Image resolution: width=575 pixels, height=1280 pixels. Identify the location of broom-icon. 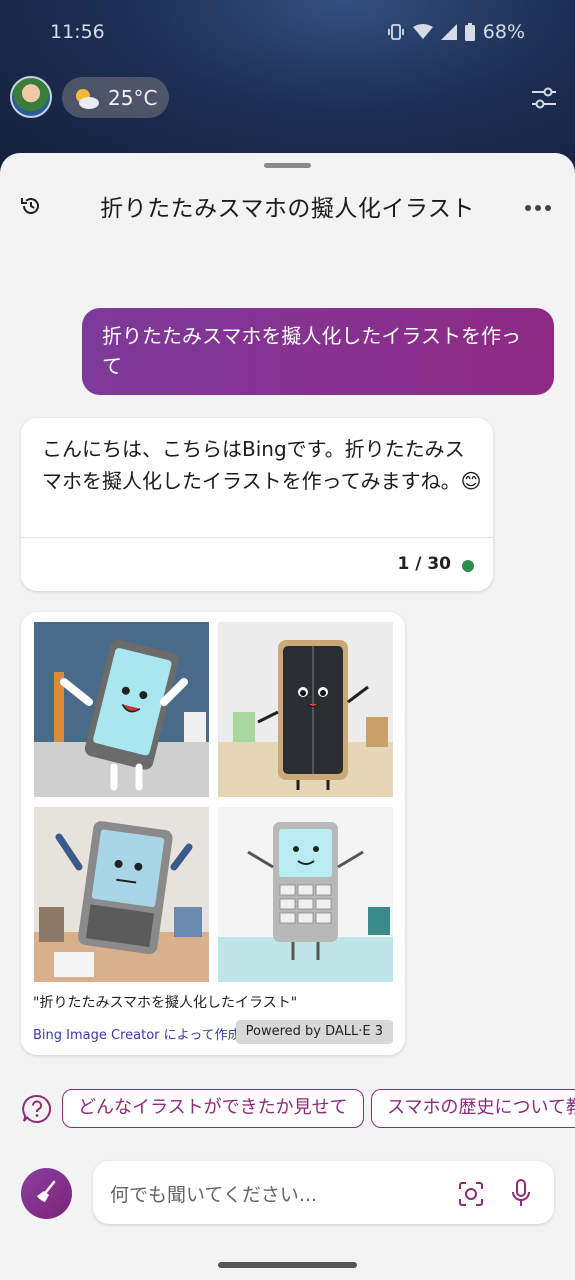
(47, 1194).